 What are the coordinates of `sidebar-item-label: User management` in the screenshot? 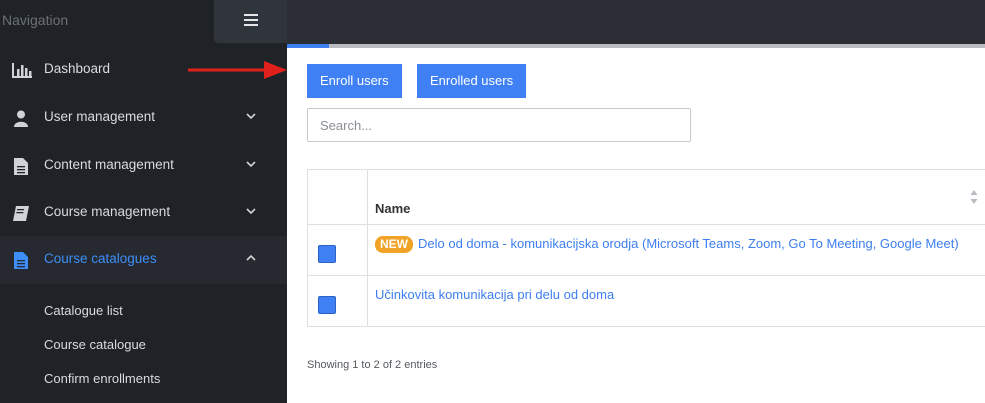 It's located at (100, 116).